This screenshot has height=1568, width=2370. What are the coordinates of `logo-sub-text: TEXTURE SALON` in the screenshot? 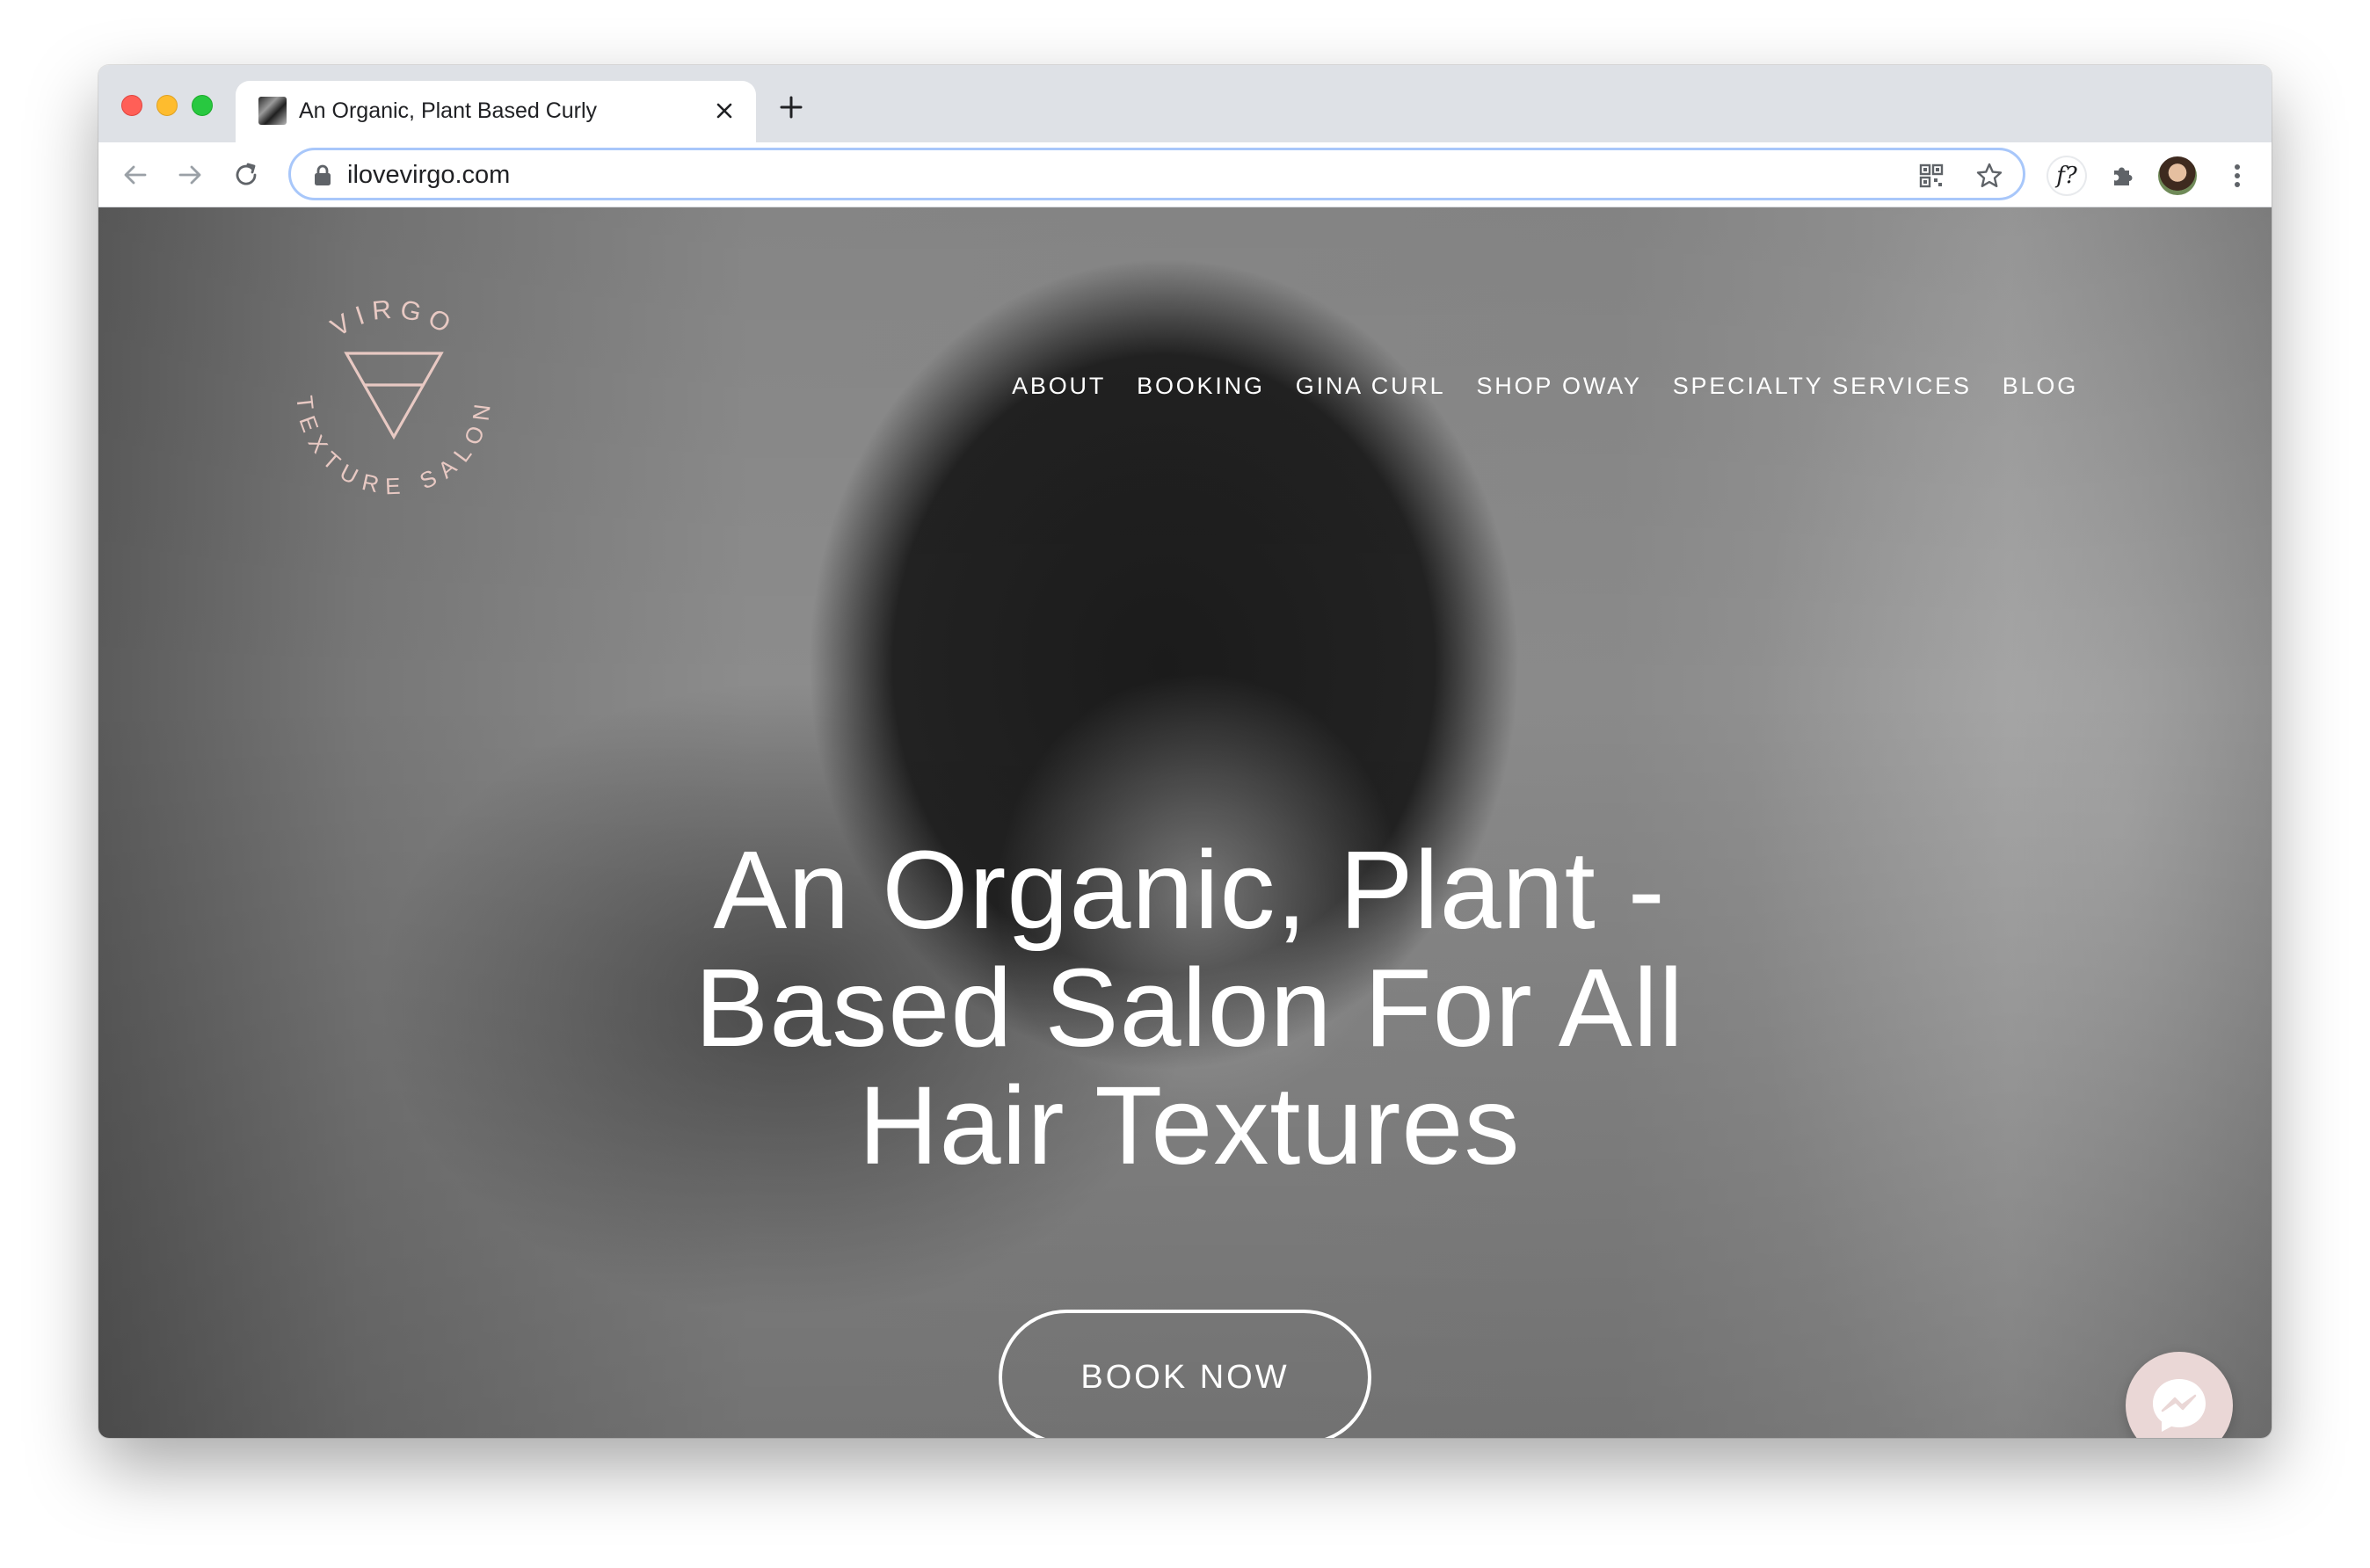 It's located at (389, 446).